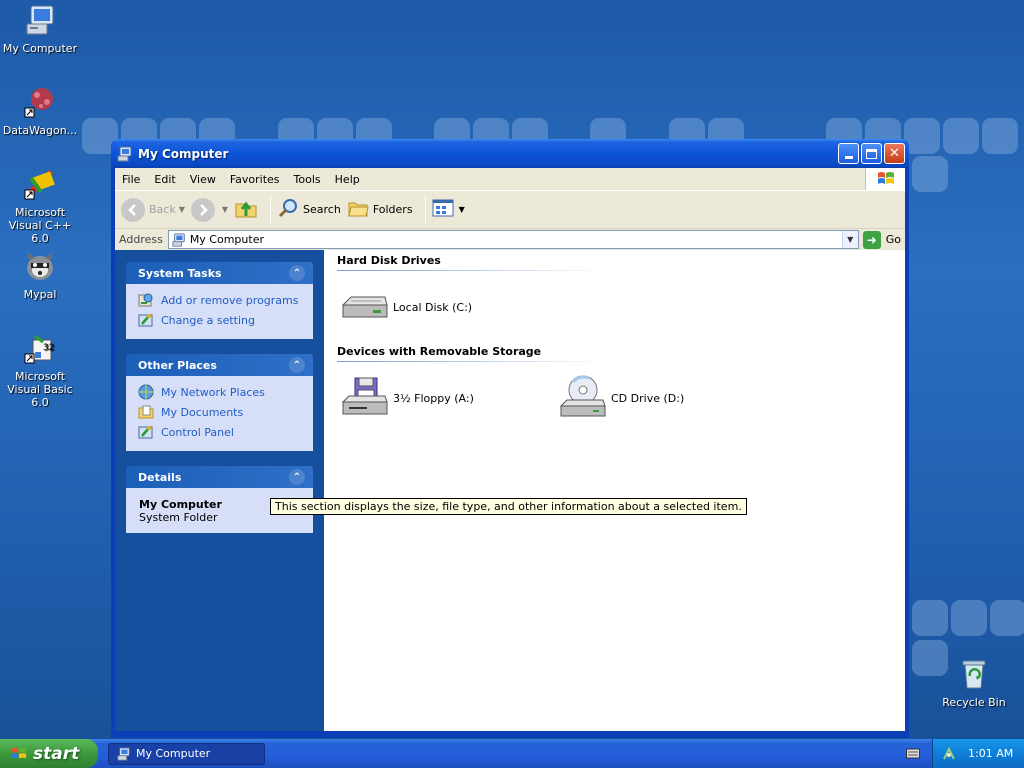 The width and height of the screenshot is (1024, 768). I want to click on menu-edit: Edit, so click(164, 179).